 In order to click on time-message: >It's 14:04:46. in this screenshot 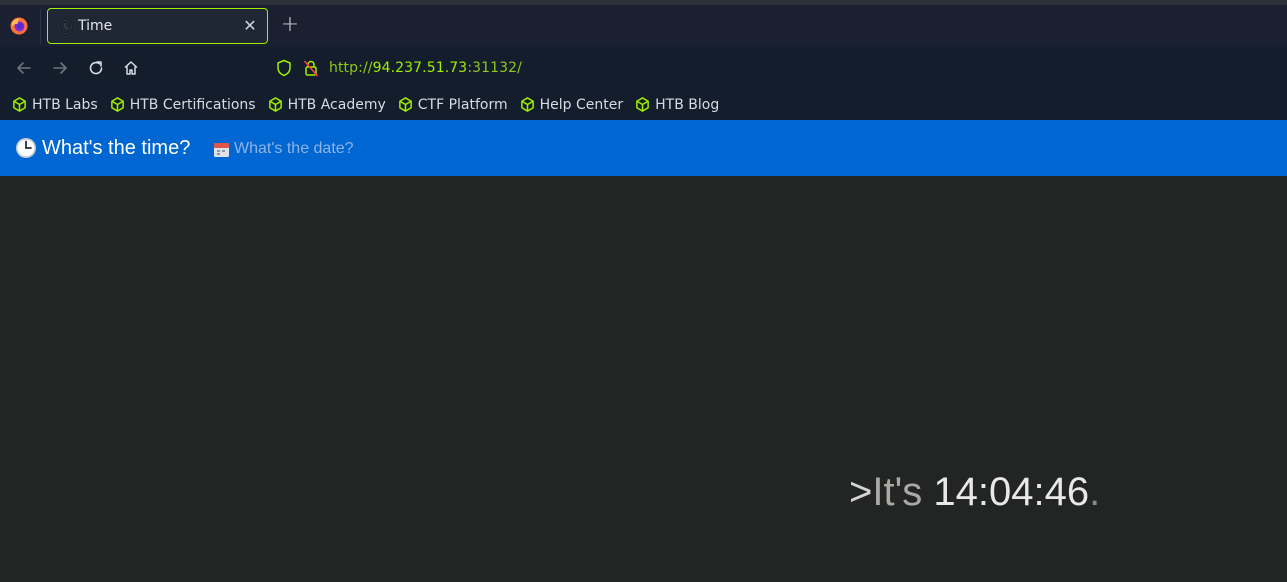, I will do `click(974, 492)`.